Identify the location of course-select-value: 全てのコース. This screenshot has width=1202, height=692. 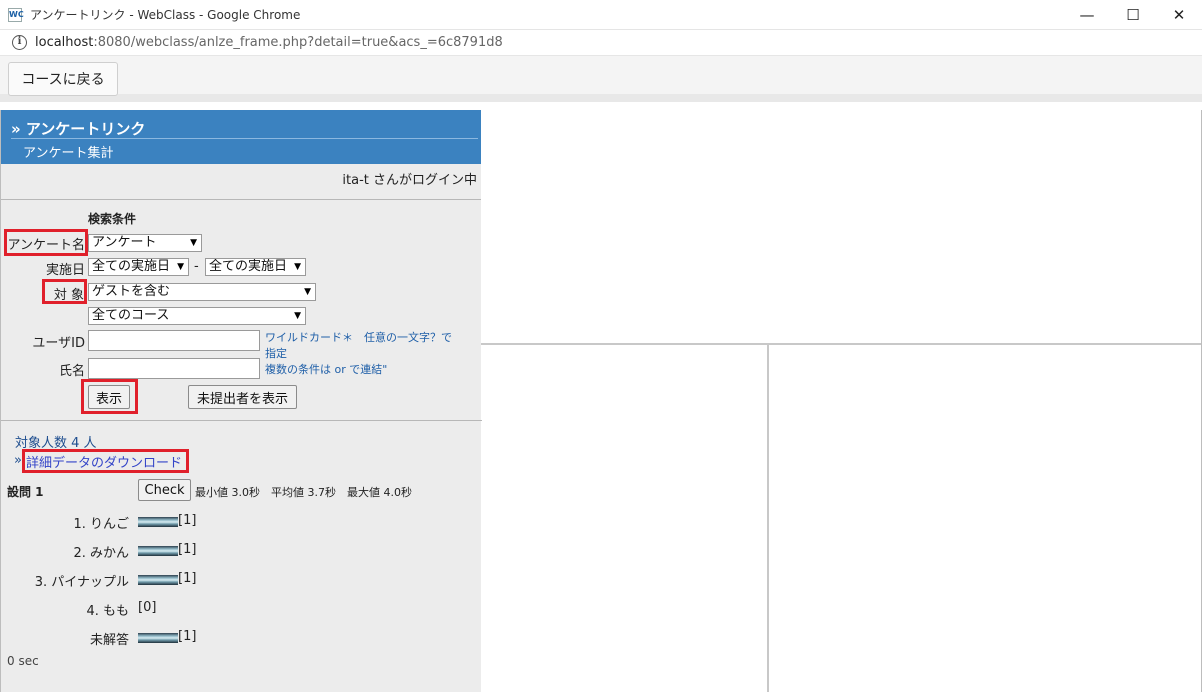
(131, 315).